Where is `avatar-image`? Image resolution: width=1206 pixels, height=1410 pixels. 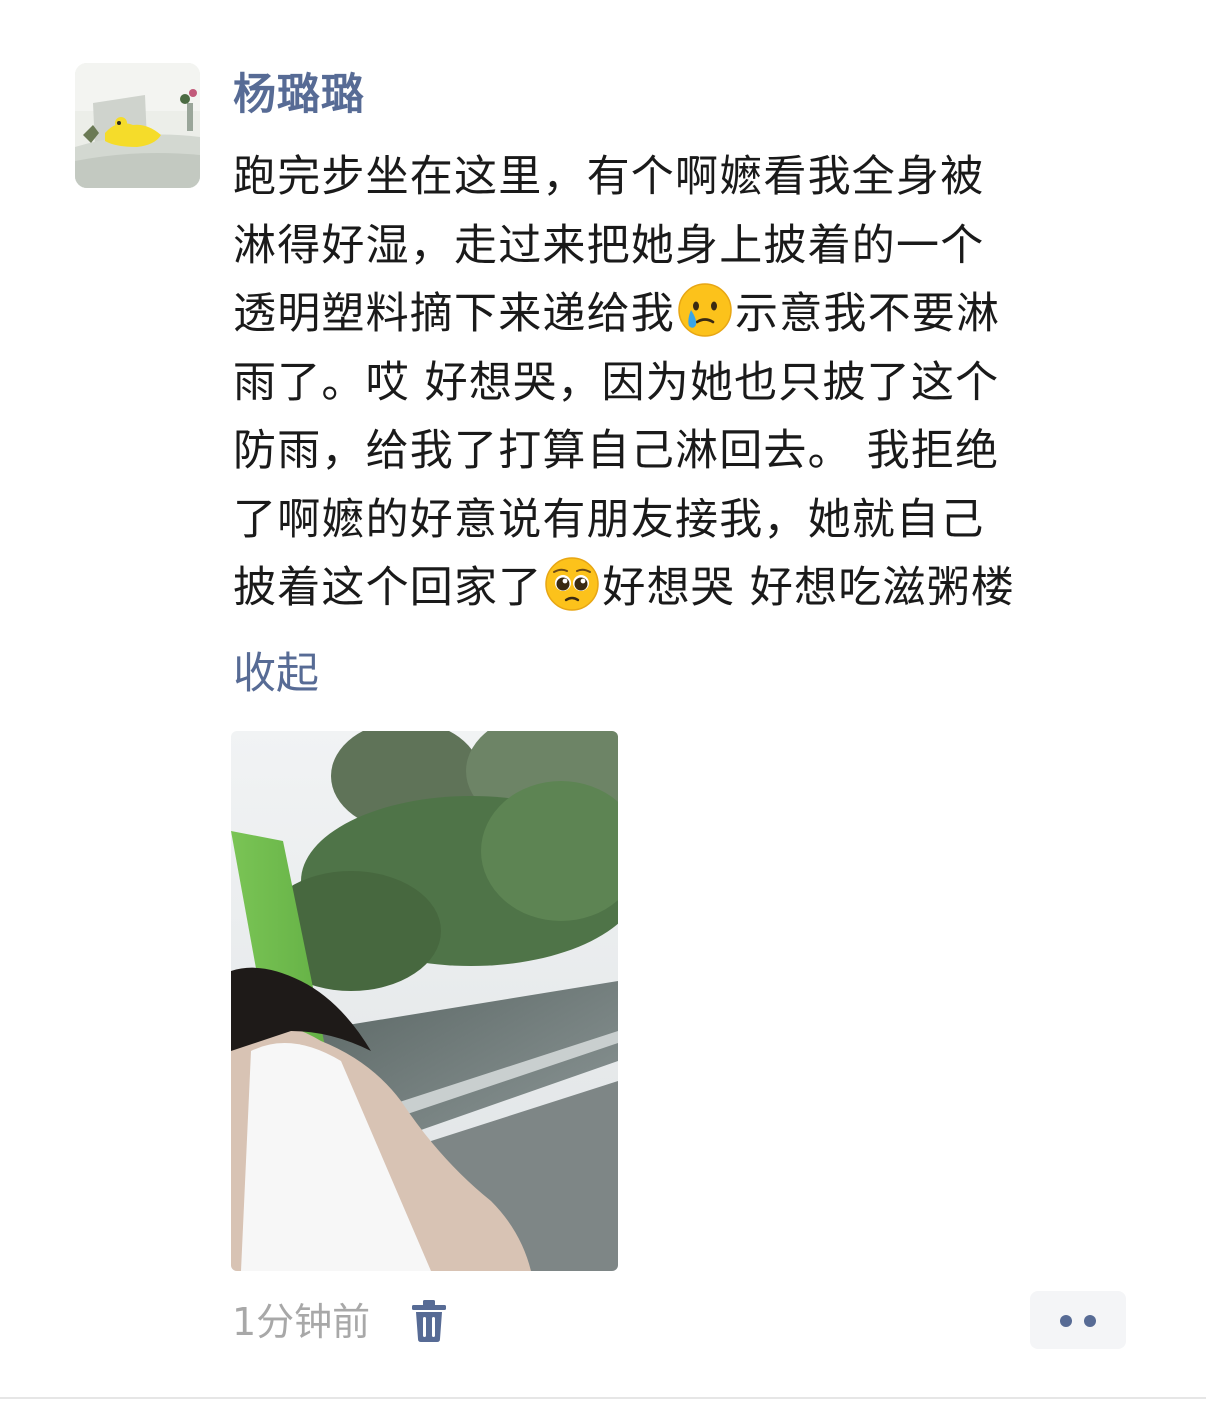
avatar-image is located at coordinates (137, 125).